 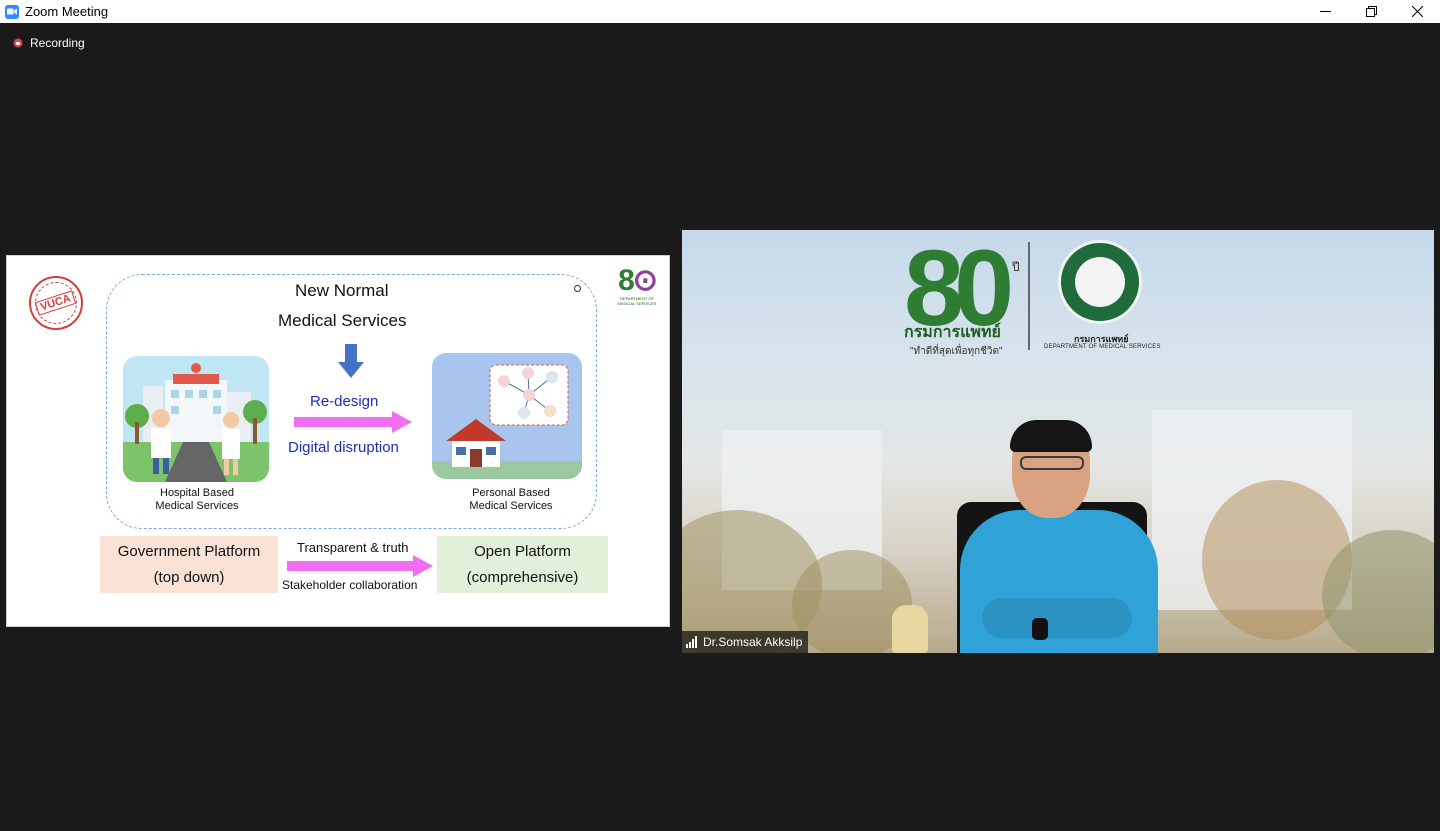 I want to click on ministry-seal, so click(x=1100, y=282).